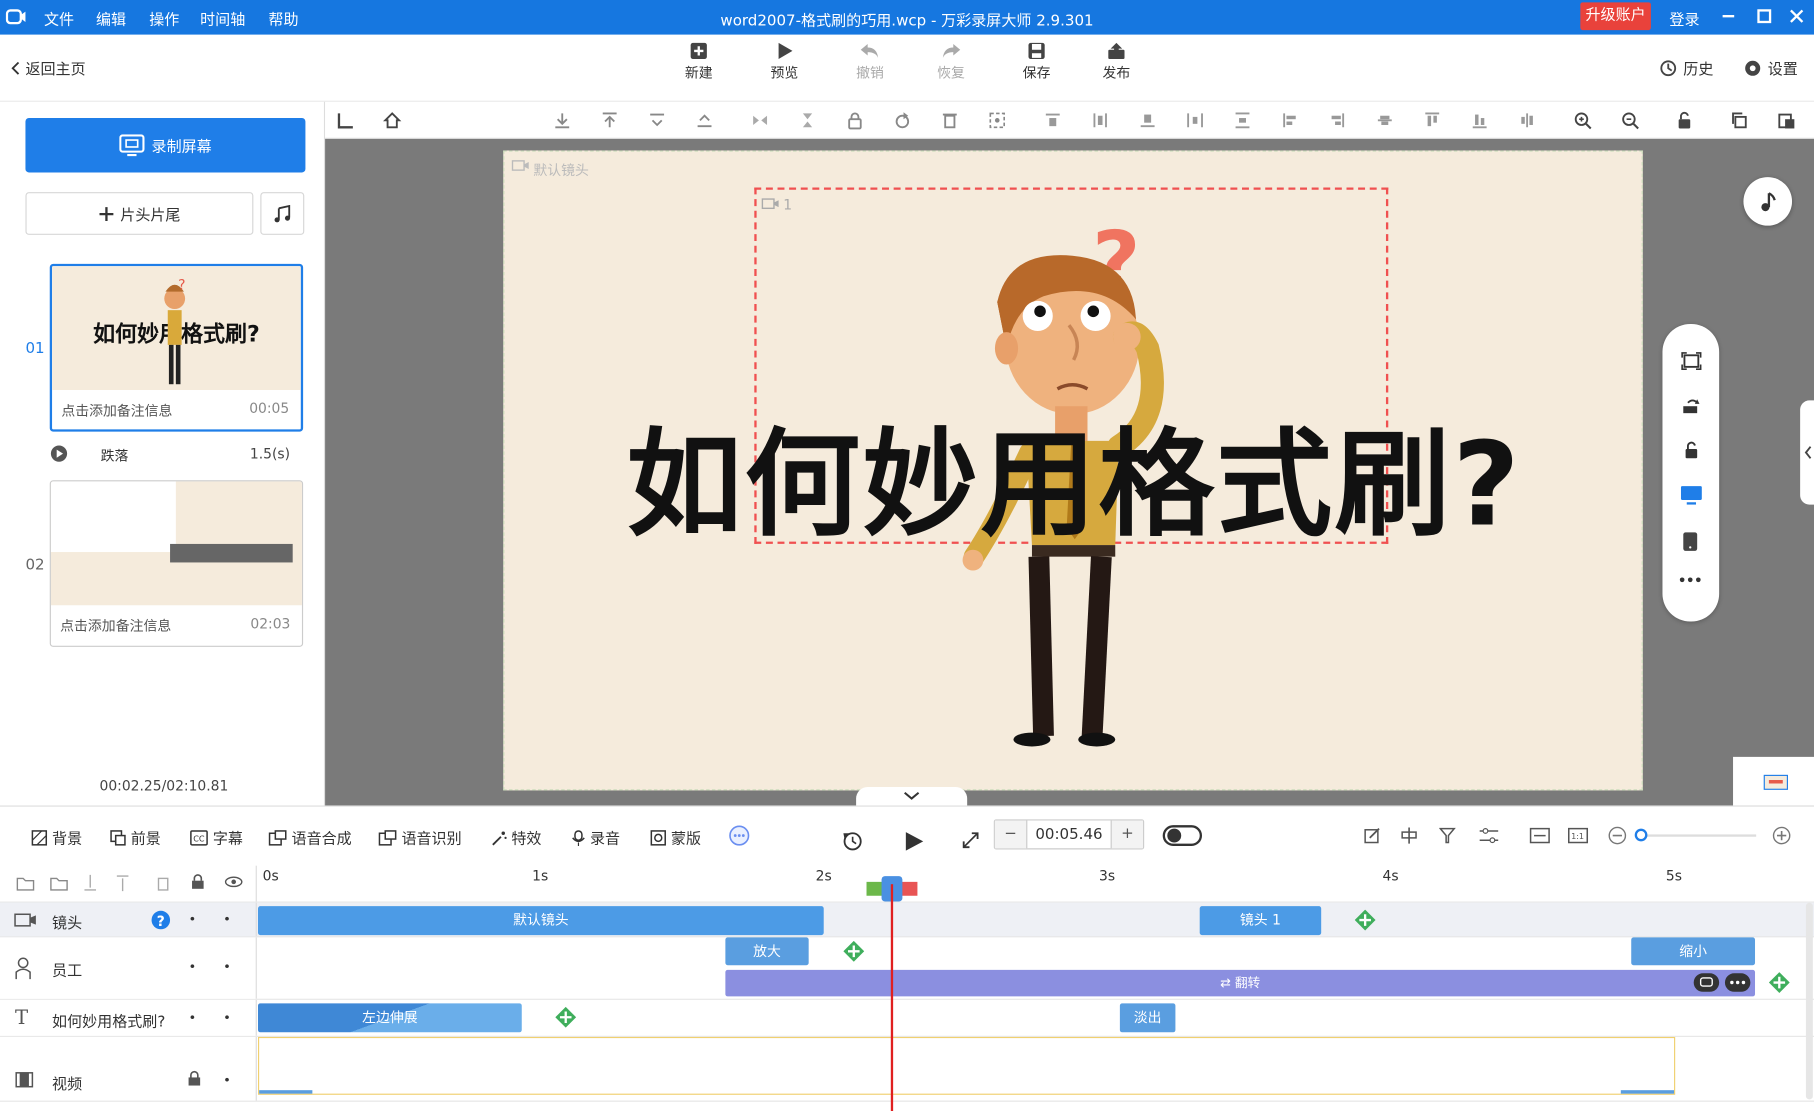  Describe the element at coordinates (1582, 120) in the screenshot. I see `zoom-in-icon` at that location.